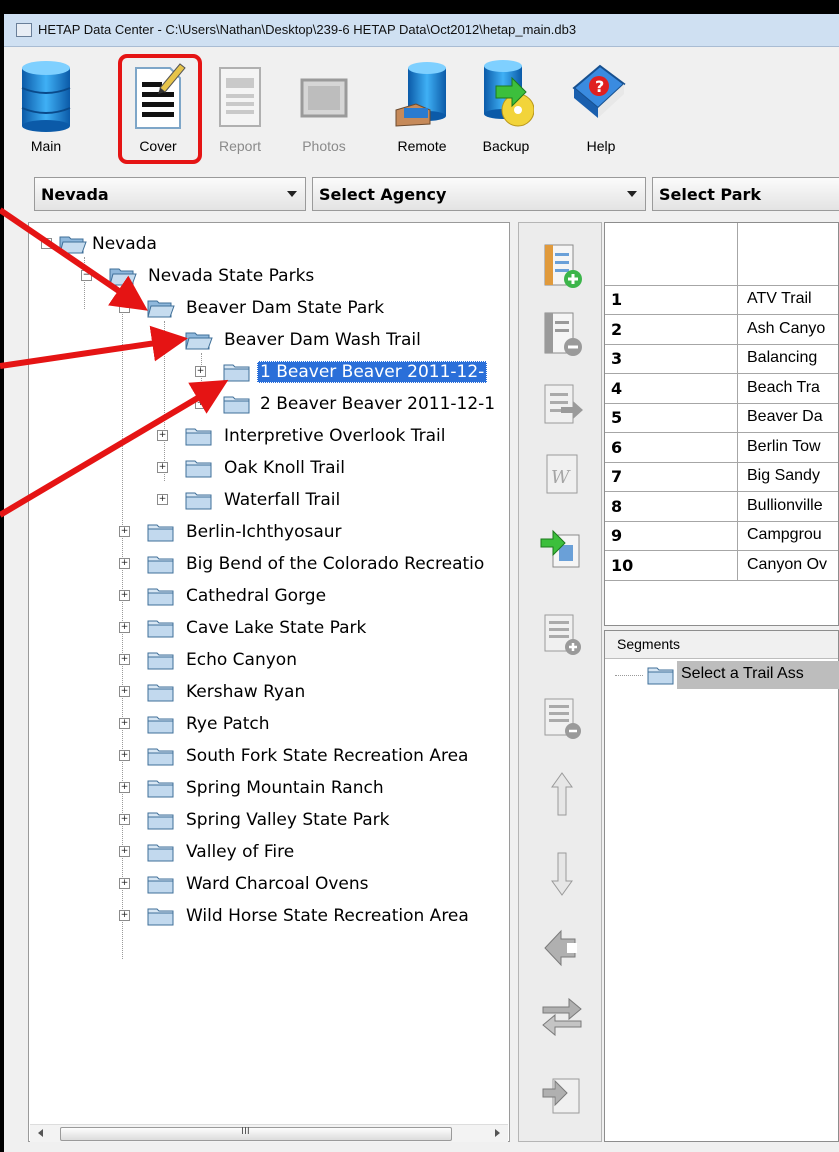  What do you see at coordinates (264, 436) in the screenshot?
I see `tree-node-trail: + Interpretive Overlook Trail` at bounding box center [264, 436].